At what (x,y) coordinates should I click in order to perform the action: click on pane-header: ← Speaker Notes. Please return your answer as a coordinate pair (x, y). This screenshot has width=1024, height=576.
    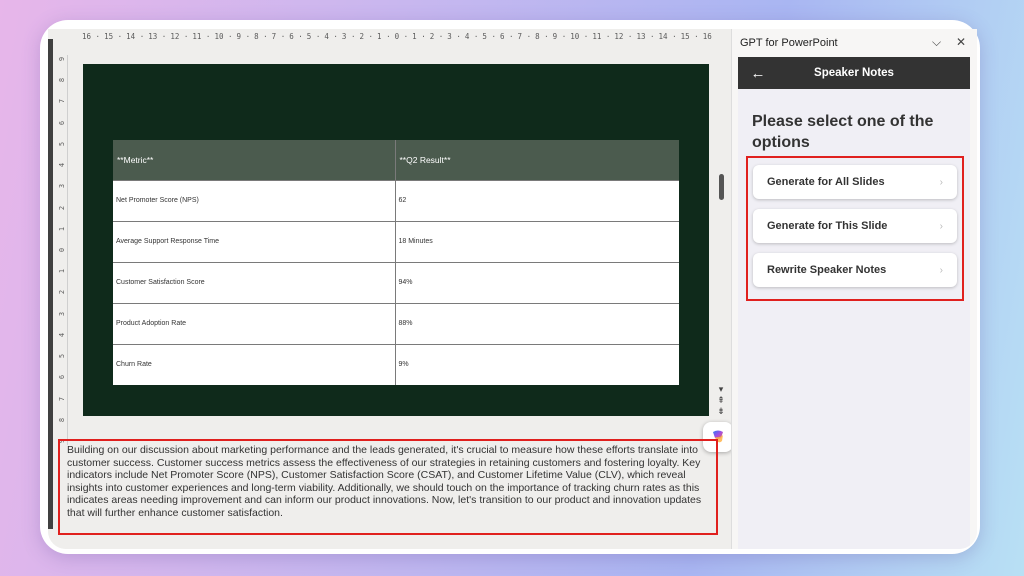
    Looking at the image, I should click on (854, 73).